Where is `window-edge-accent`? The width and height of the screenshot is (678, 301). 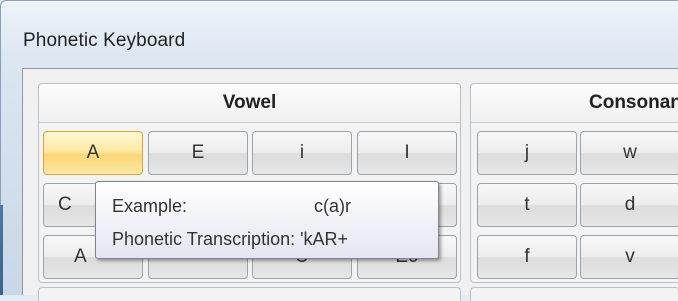
window-edge-accent is located at coordinates (1, 250).